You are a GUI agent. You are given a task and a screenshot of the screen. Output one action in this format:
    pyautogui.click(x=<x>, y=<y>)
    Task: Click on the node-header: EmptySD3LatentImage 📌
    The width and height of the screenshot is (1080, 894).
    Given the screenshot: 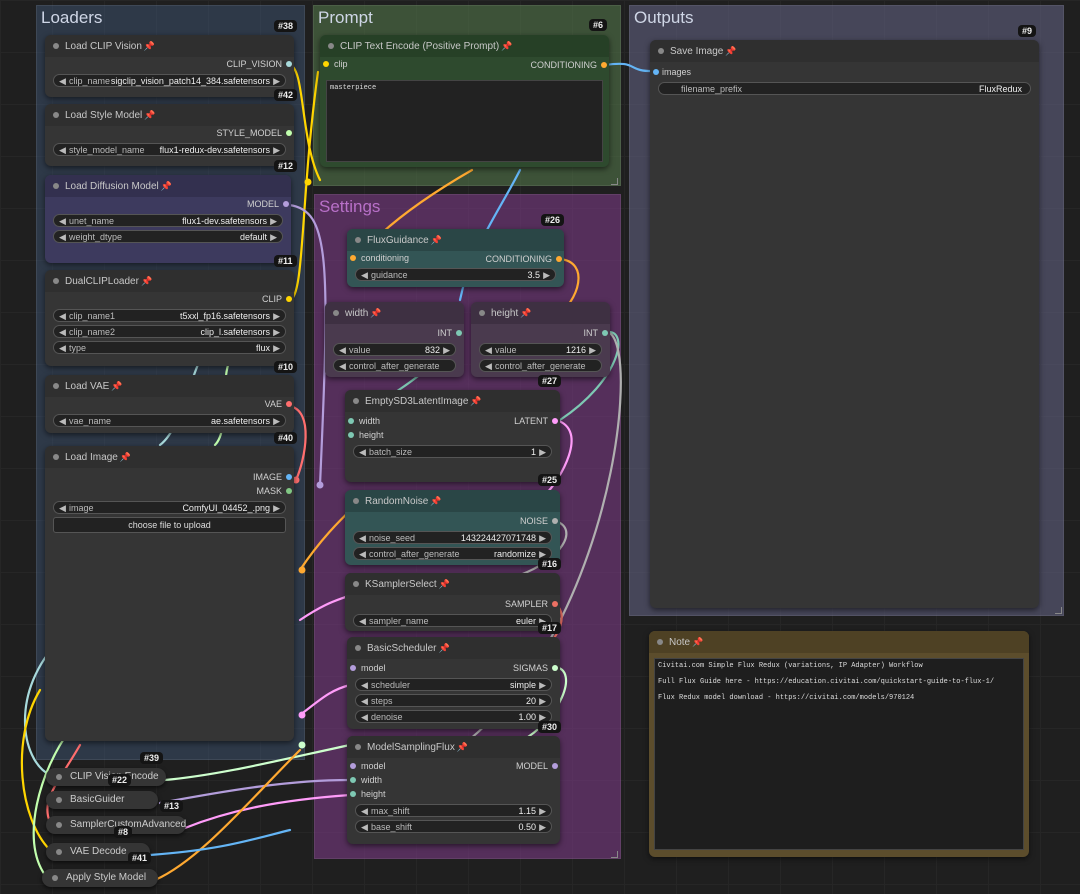 What is the action you would take?
    pyautogui.click(x=452, y=401)
    